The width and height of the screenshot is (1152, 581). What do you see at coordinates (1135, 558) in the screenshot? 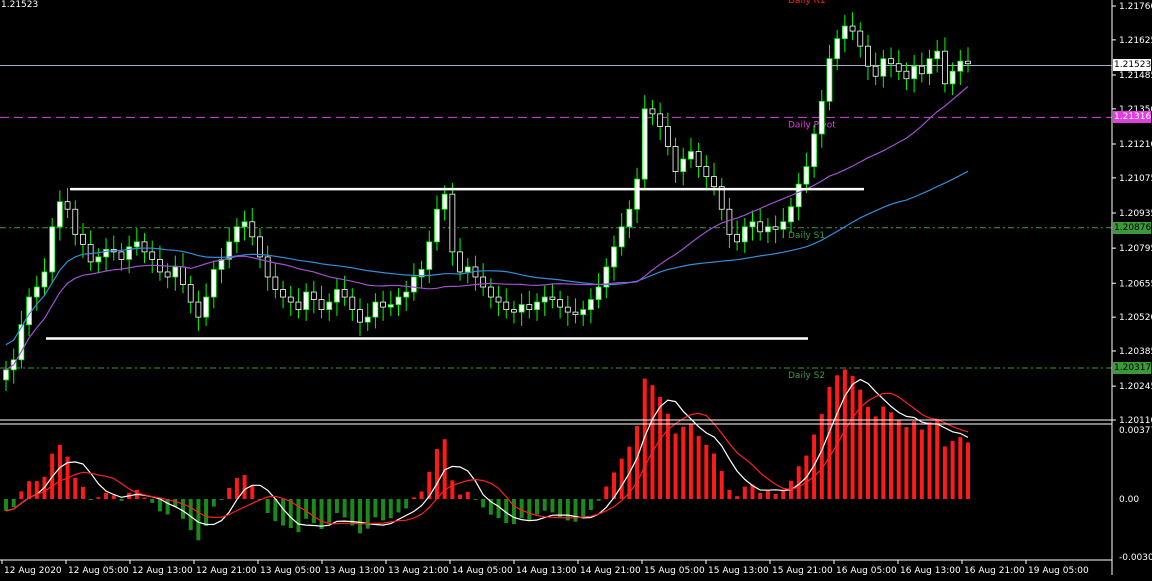
I see `macd-tick-label: -0.003070` at bounding box center [1135, 558].